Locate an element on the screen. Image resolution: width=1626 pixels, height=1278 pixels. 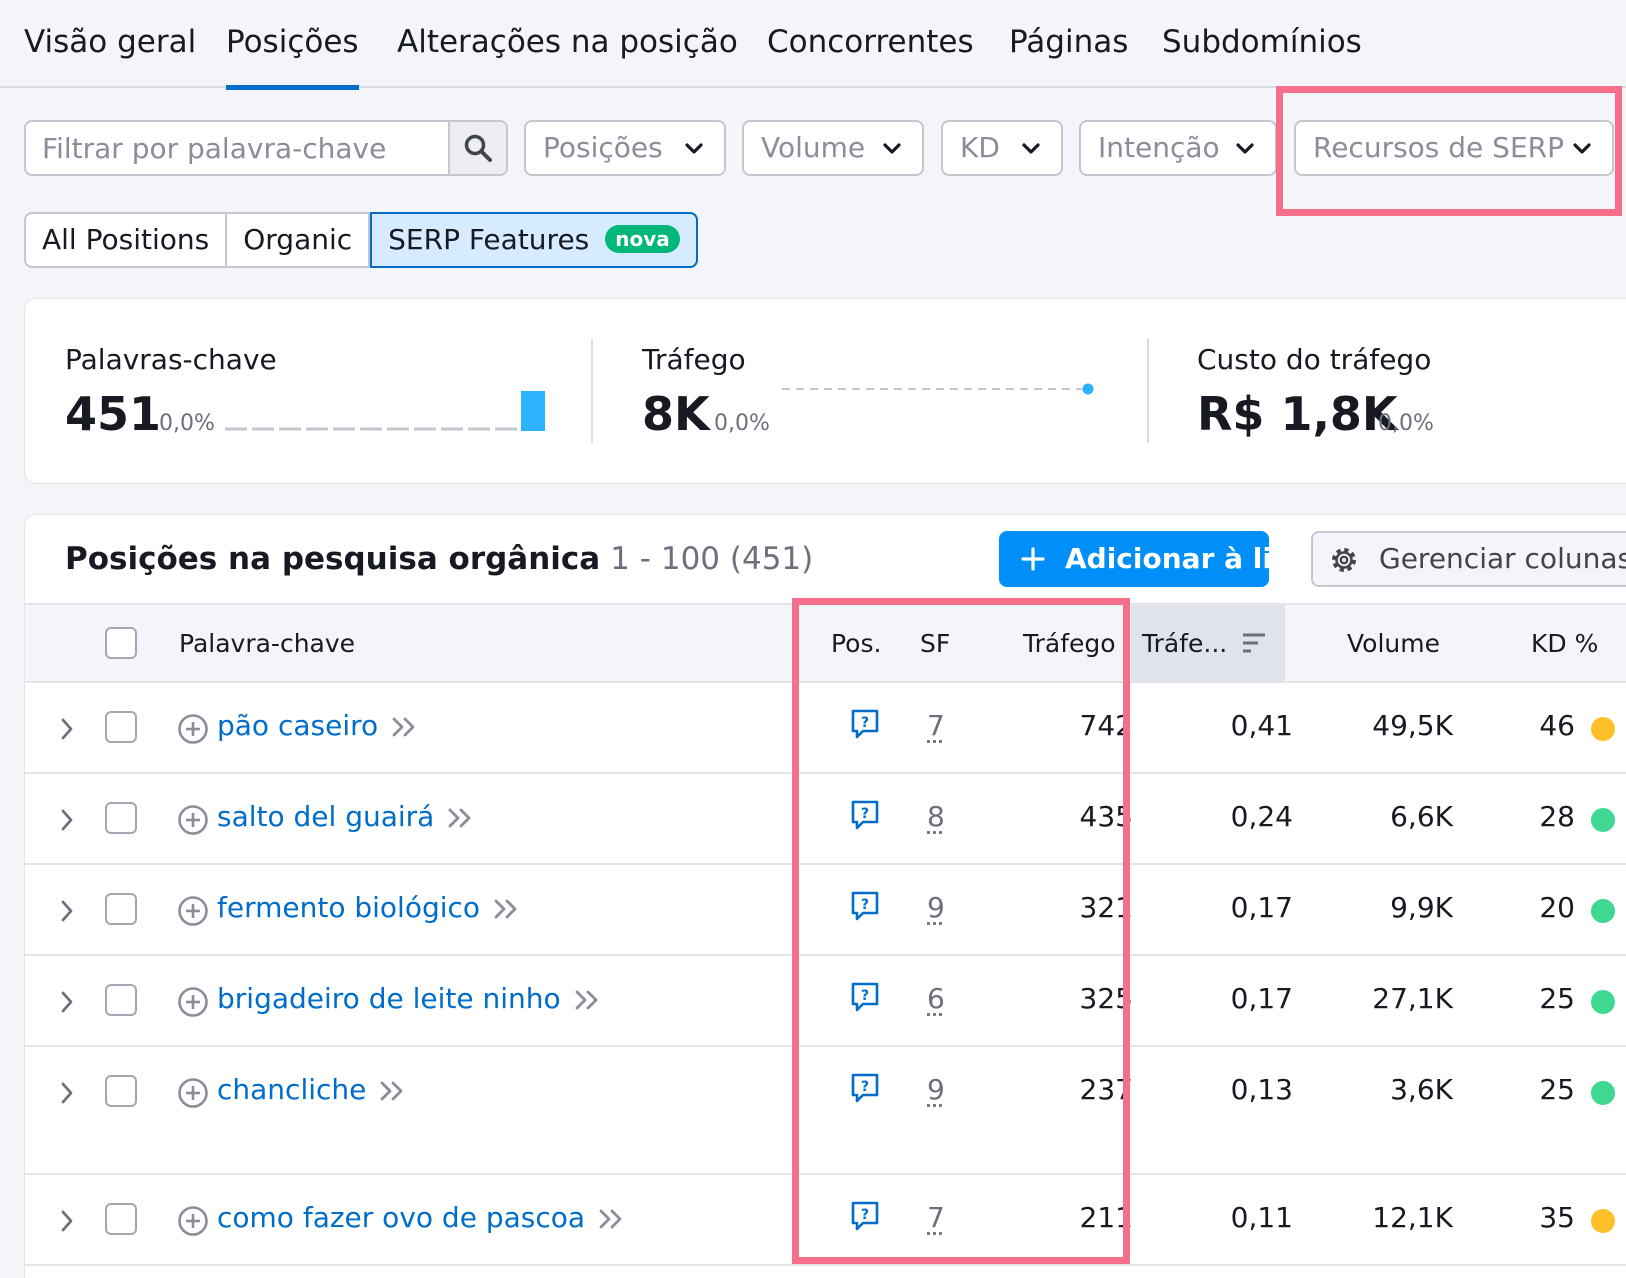
metric-divider is located at coordinates (1148, 391).